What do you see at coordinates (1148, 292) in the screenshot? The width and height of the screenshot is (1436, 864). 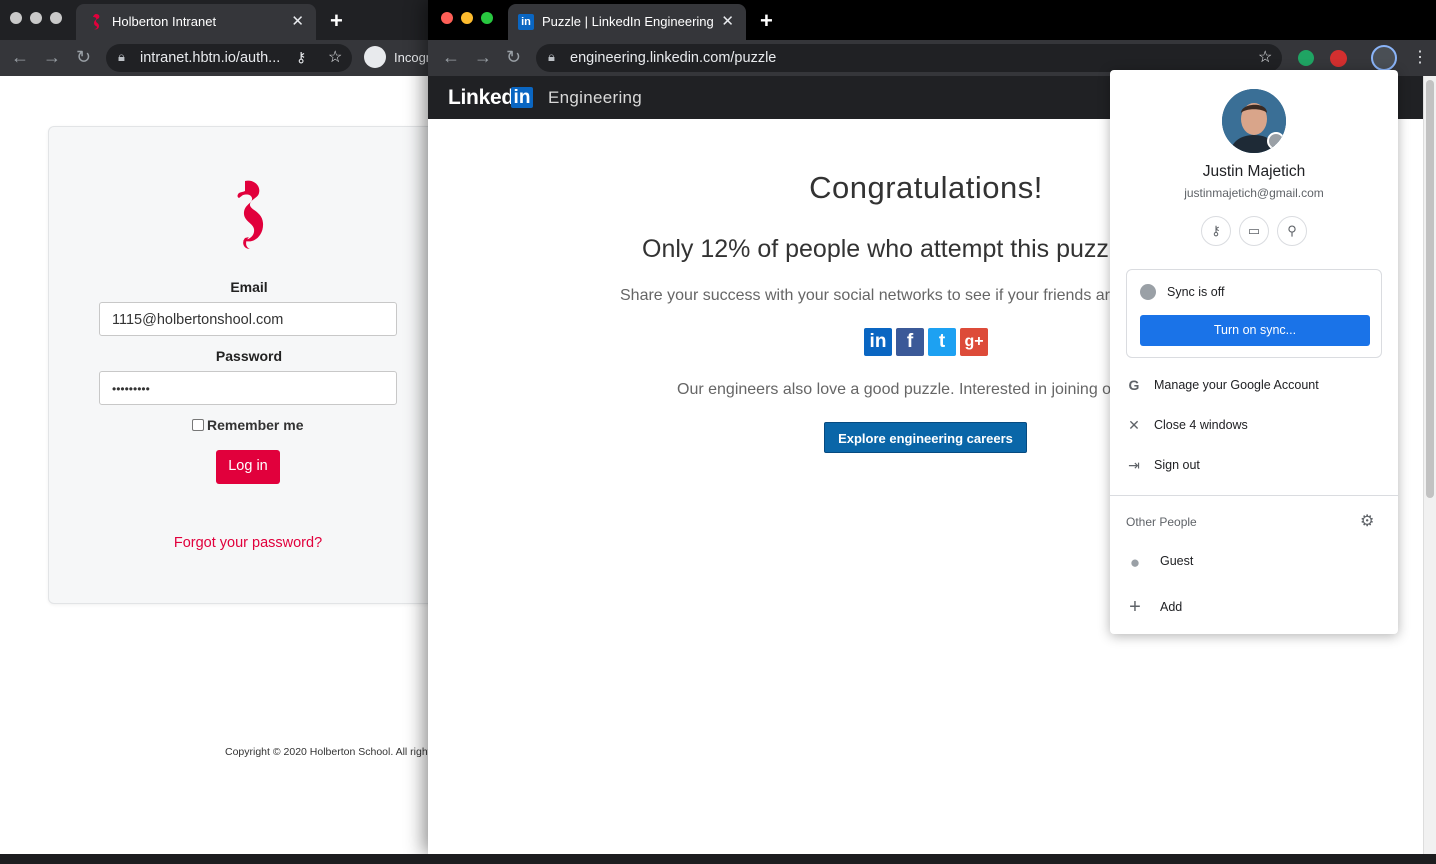 I see `sync-off-icon` at bounding box center [1148, 292].